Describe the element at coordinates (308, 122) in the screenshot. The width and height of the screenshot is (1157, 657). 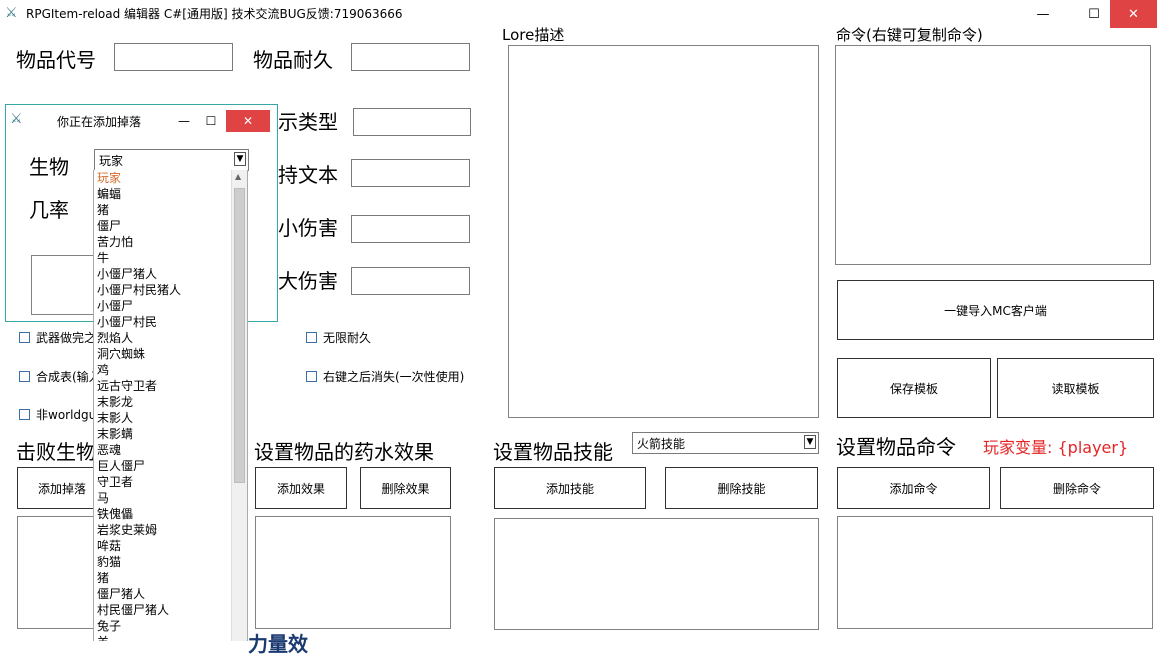
I see `display-type-label: 示类型` at that location.